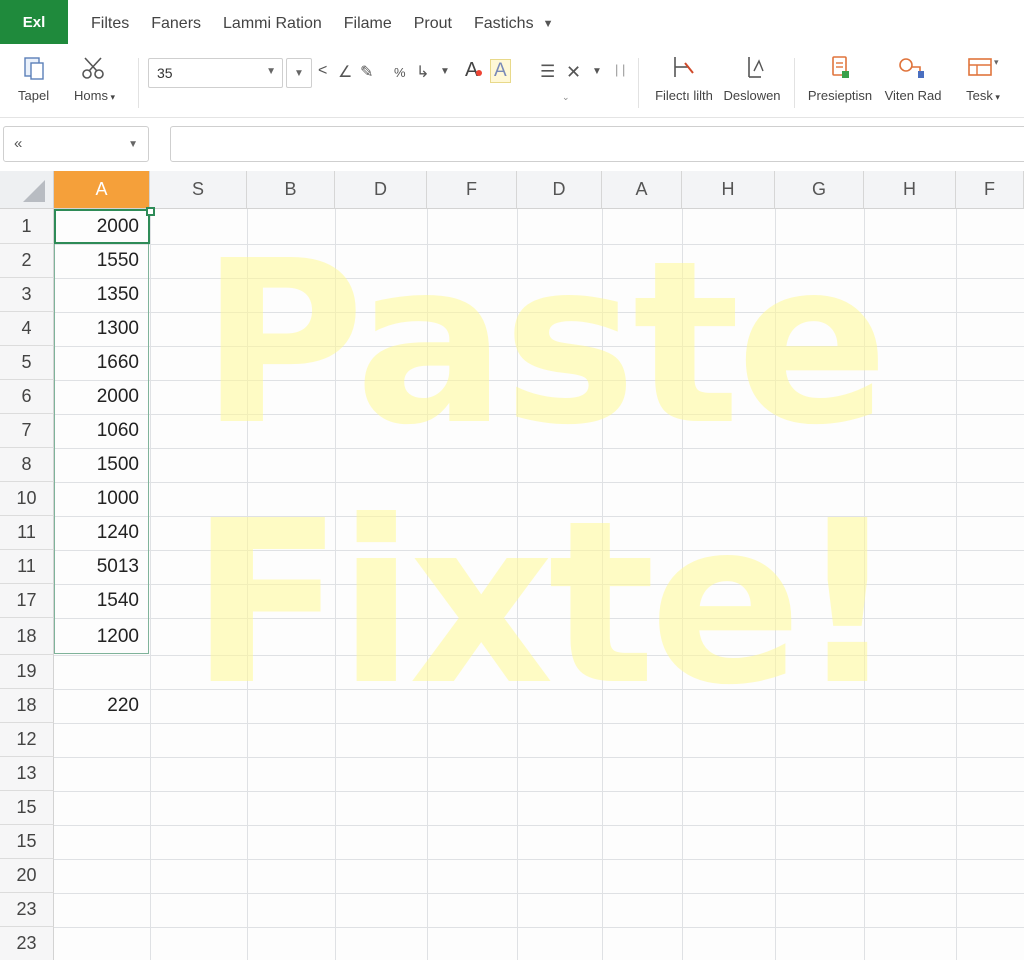  Describe the element at coordinates (752, 95) in the screenshot. I see `deslowen-label: Deslowen` at that location.